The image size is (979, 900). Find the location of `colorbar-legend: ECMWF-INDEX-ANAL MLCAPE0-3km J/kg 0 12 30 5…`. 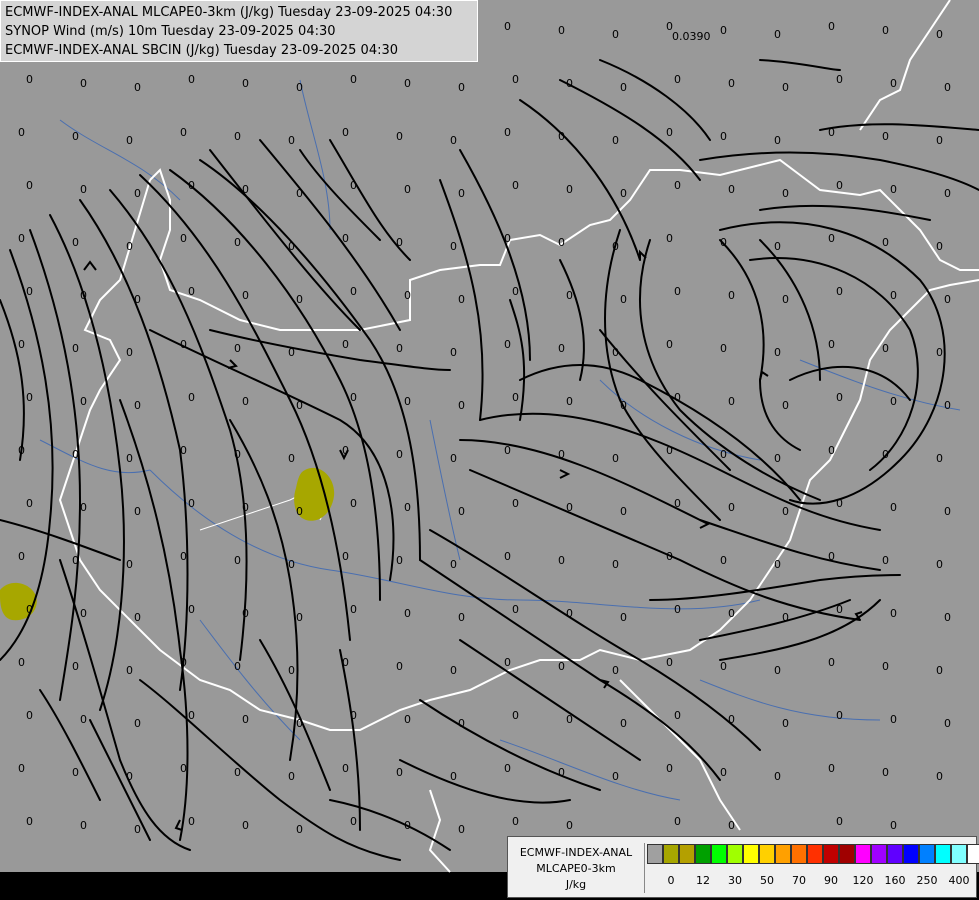

colorbar-legend: ECMWF-INDEX-ANAL MLCAPE0-3km J/kg 0 12 30 5… is located at coordinates (743, 867).